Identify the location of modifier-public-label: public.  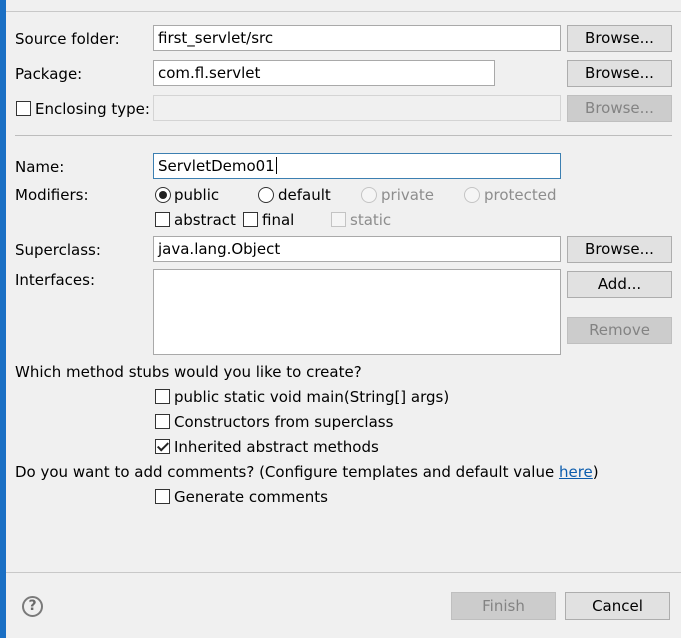
(197, 195).